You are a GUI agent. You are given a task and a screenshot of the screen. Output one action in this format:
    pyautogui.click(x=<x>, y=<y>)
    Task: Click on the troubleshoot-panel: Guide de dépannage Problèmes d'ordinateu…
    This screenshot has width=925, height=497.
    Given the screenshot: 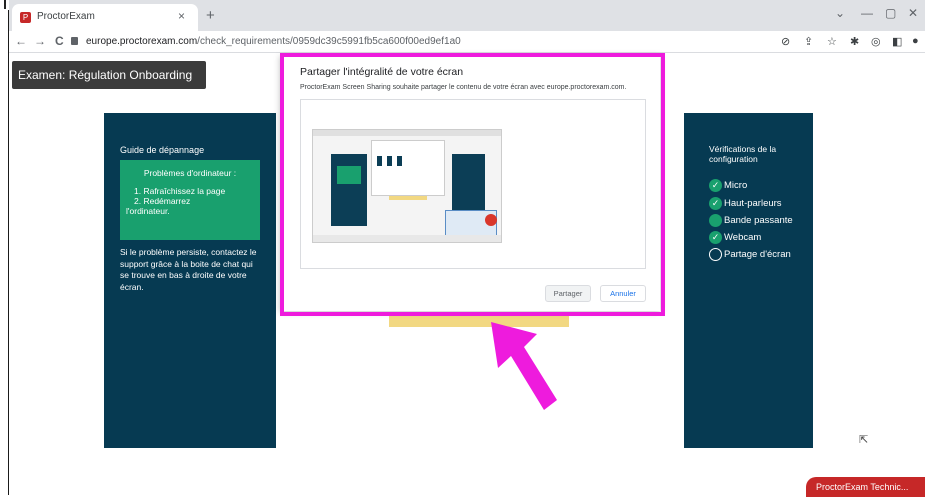 What is the action you would take?
    pyautogui.click(x=190, y=280)
    